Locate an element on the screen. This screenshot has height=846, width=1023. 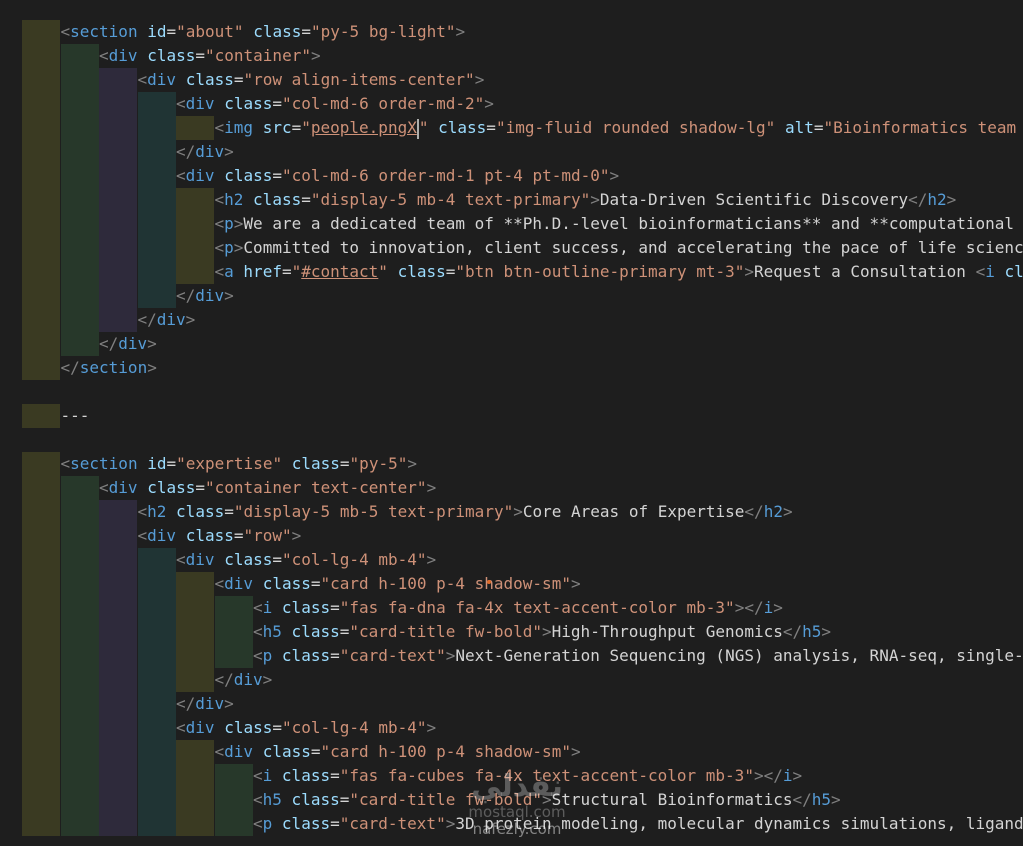
code-text: --- is located at coordinates (75, 416).